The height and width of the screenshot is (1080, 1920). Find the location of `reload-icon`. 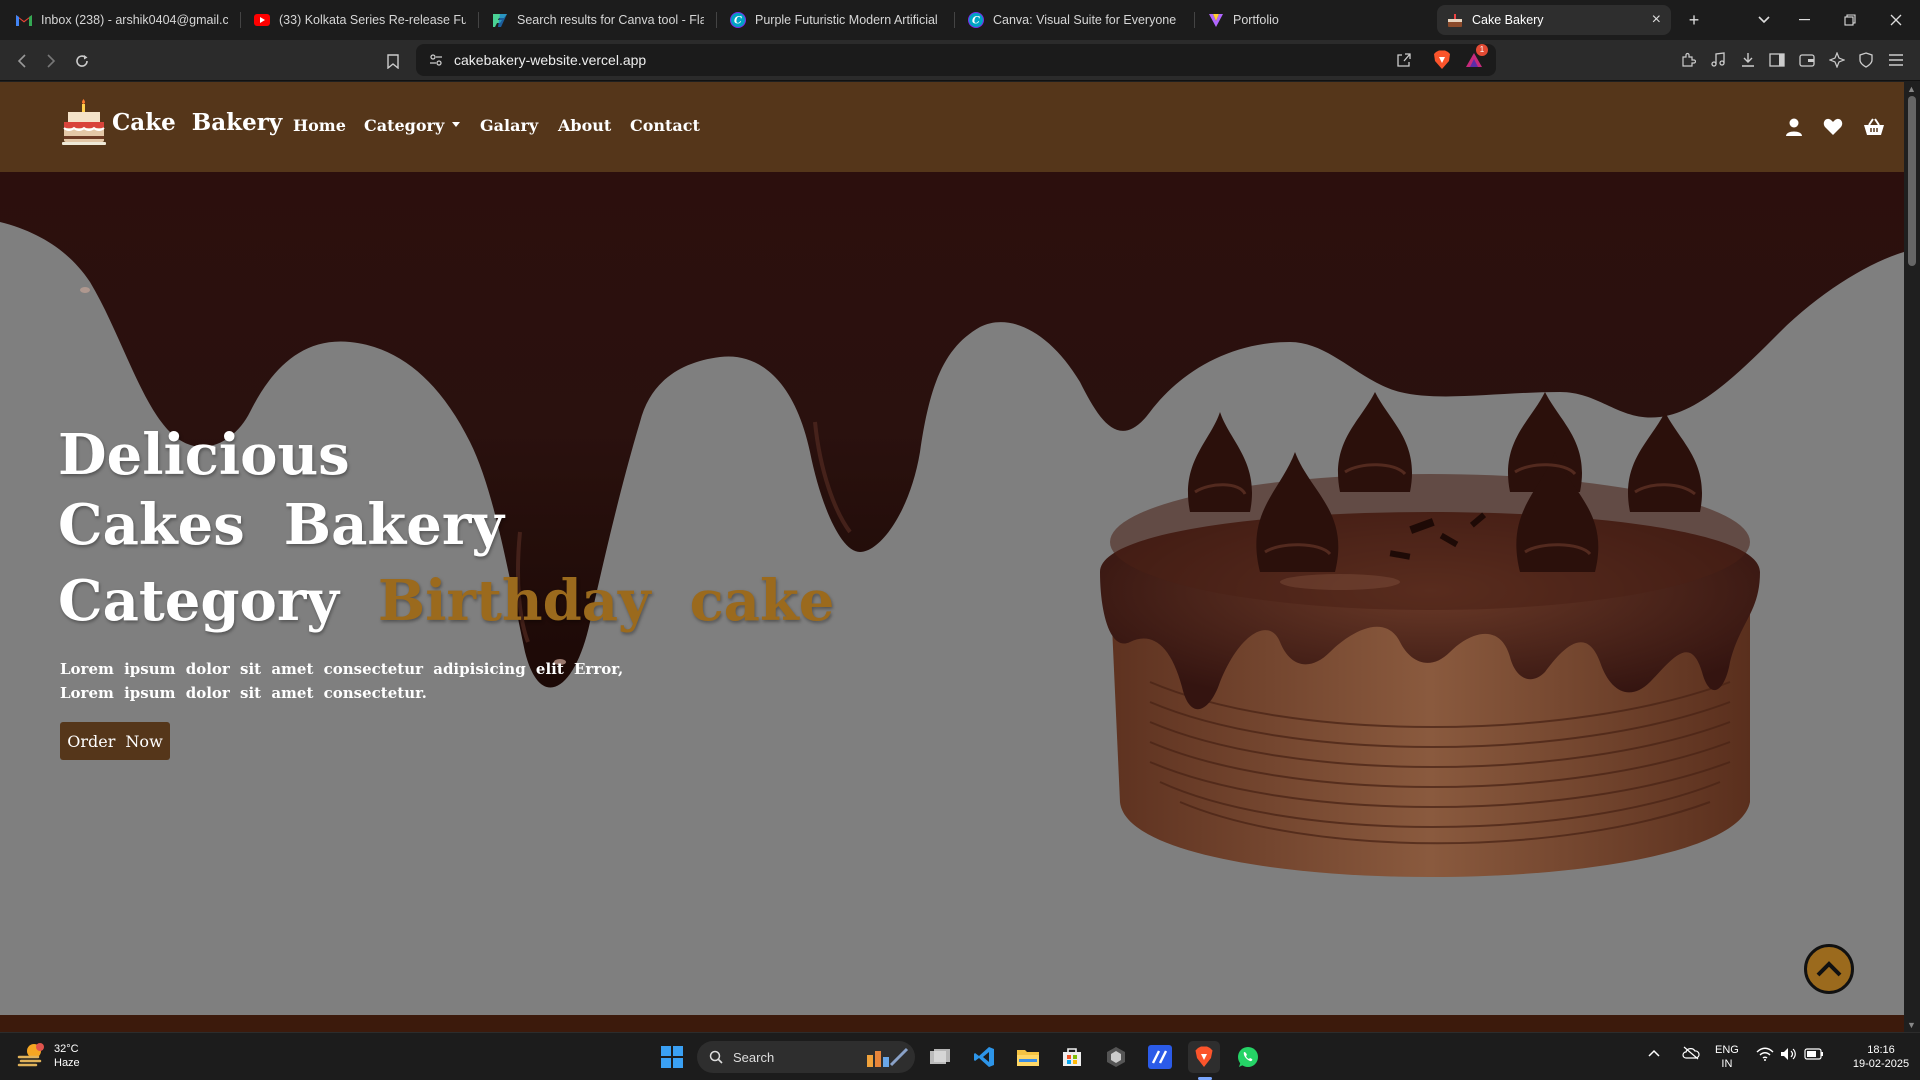

reload-icon is located at coordinates (82, 61).